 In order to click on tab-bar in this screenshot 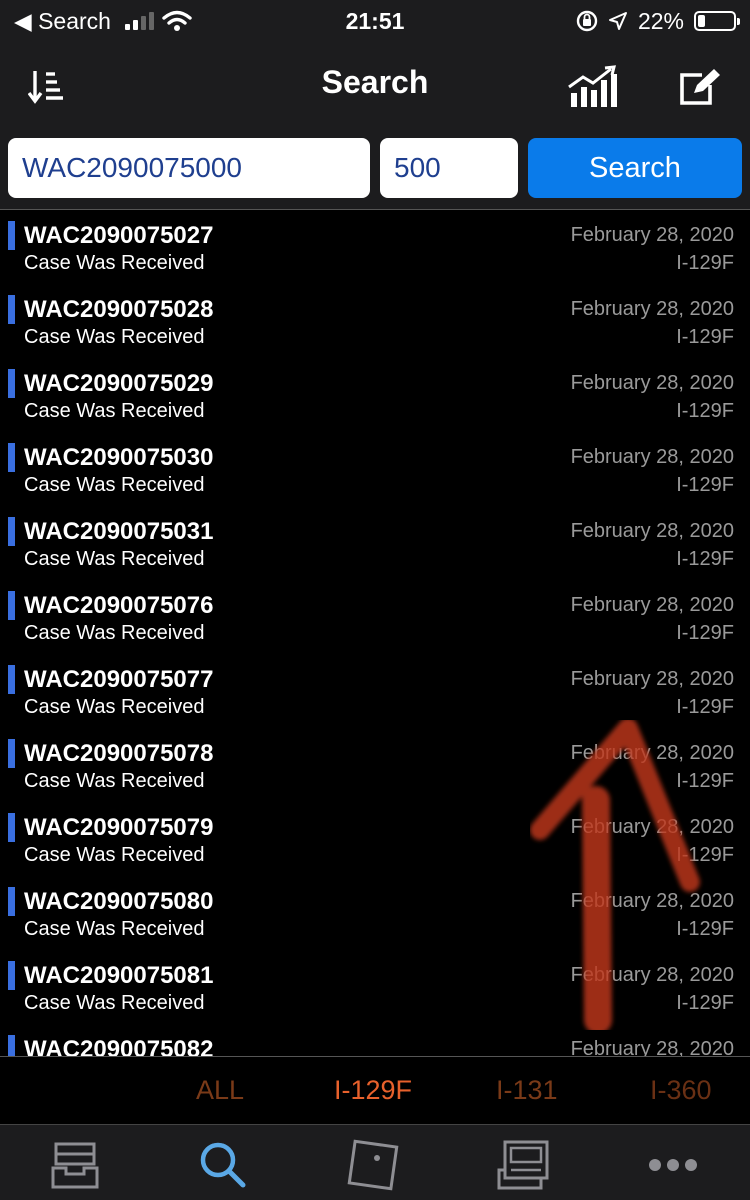, I will do `click(375, 1162)`.